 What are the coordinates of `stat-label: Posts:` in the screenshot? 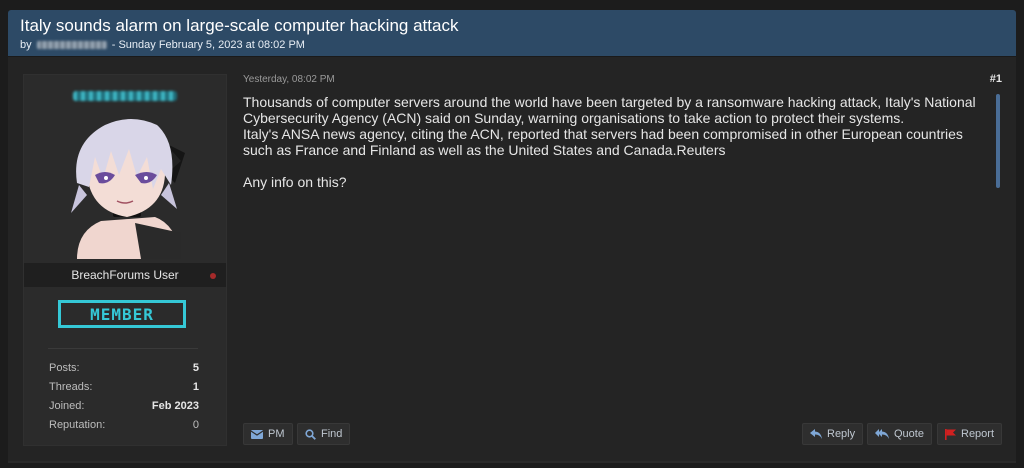 It's located at (64, 368).